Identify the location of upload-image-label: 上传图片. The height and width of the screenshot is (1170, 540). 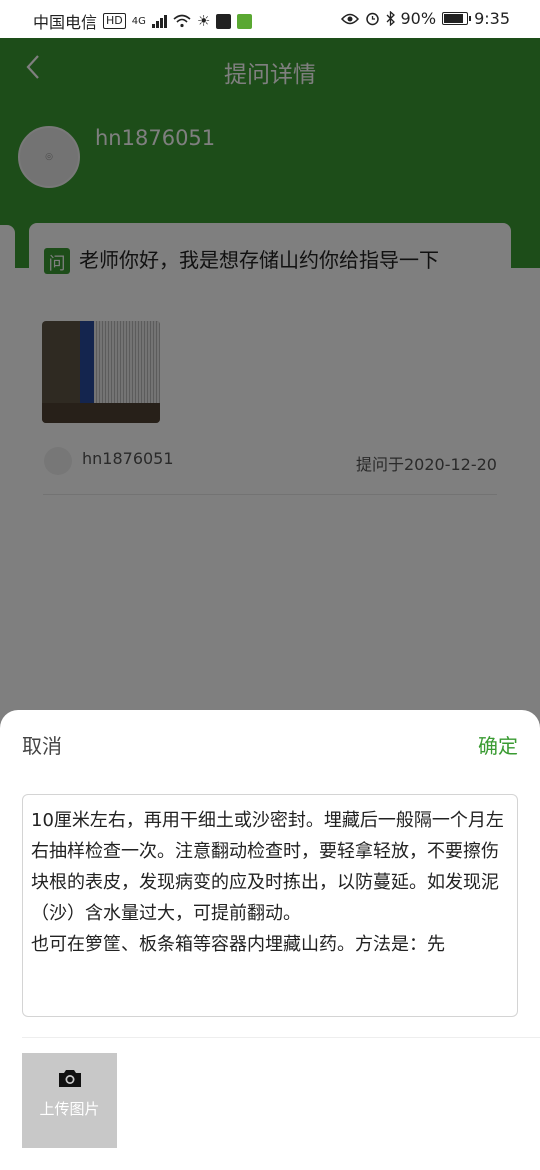
(69, 1109).